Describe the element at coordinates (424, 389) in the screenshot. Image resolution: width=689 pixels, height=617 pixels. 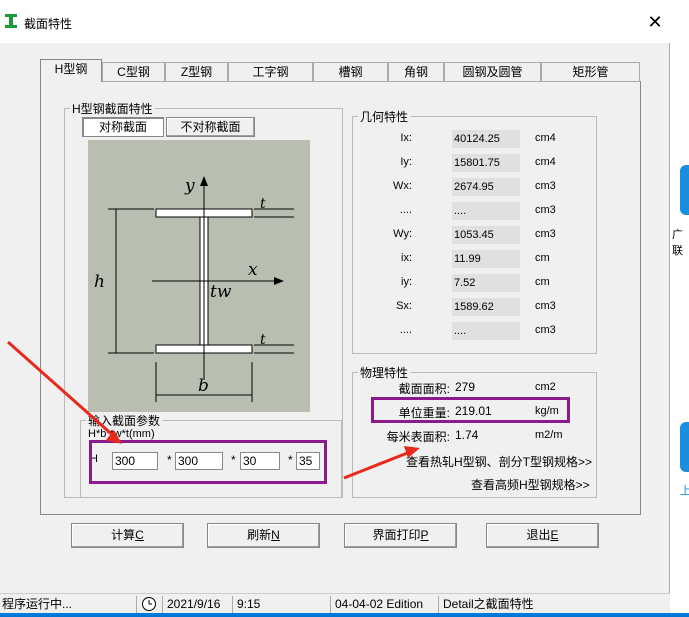
I see `area-label: 截面面积:` at that location.